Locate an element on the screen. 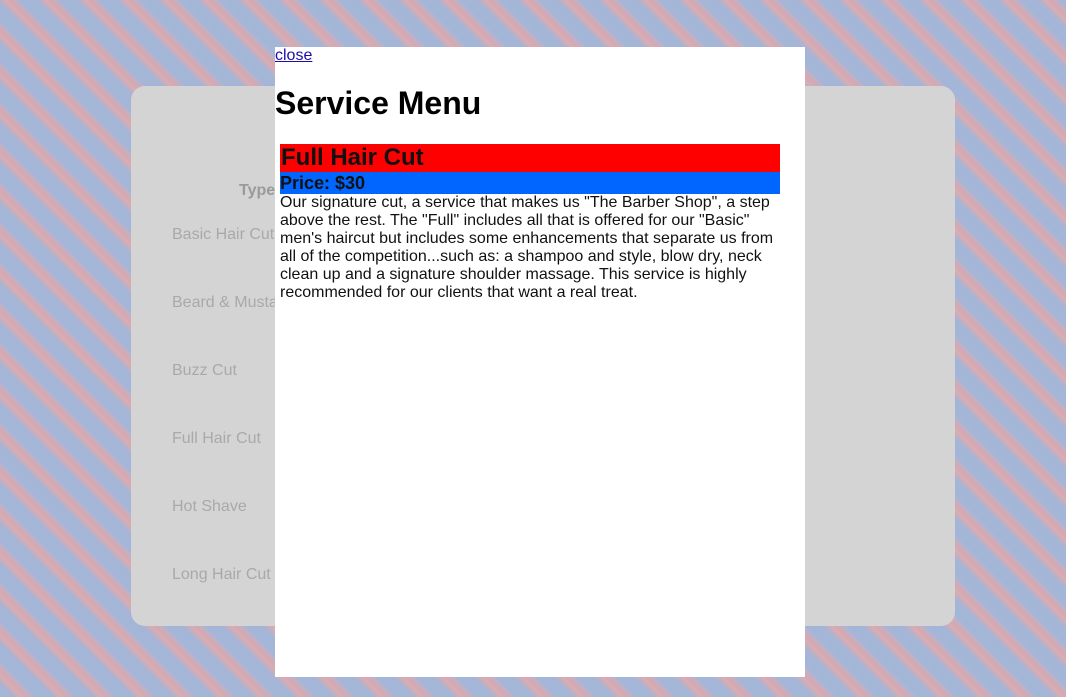  service-item-beard-mustache: Beard & Musta is located at coordinates (225, 303).